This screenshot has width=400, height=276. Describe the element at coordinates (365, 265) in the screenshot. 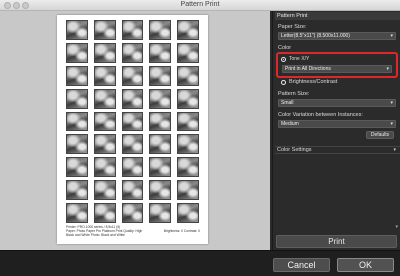

I see `ok-button: OK` at that location.